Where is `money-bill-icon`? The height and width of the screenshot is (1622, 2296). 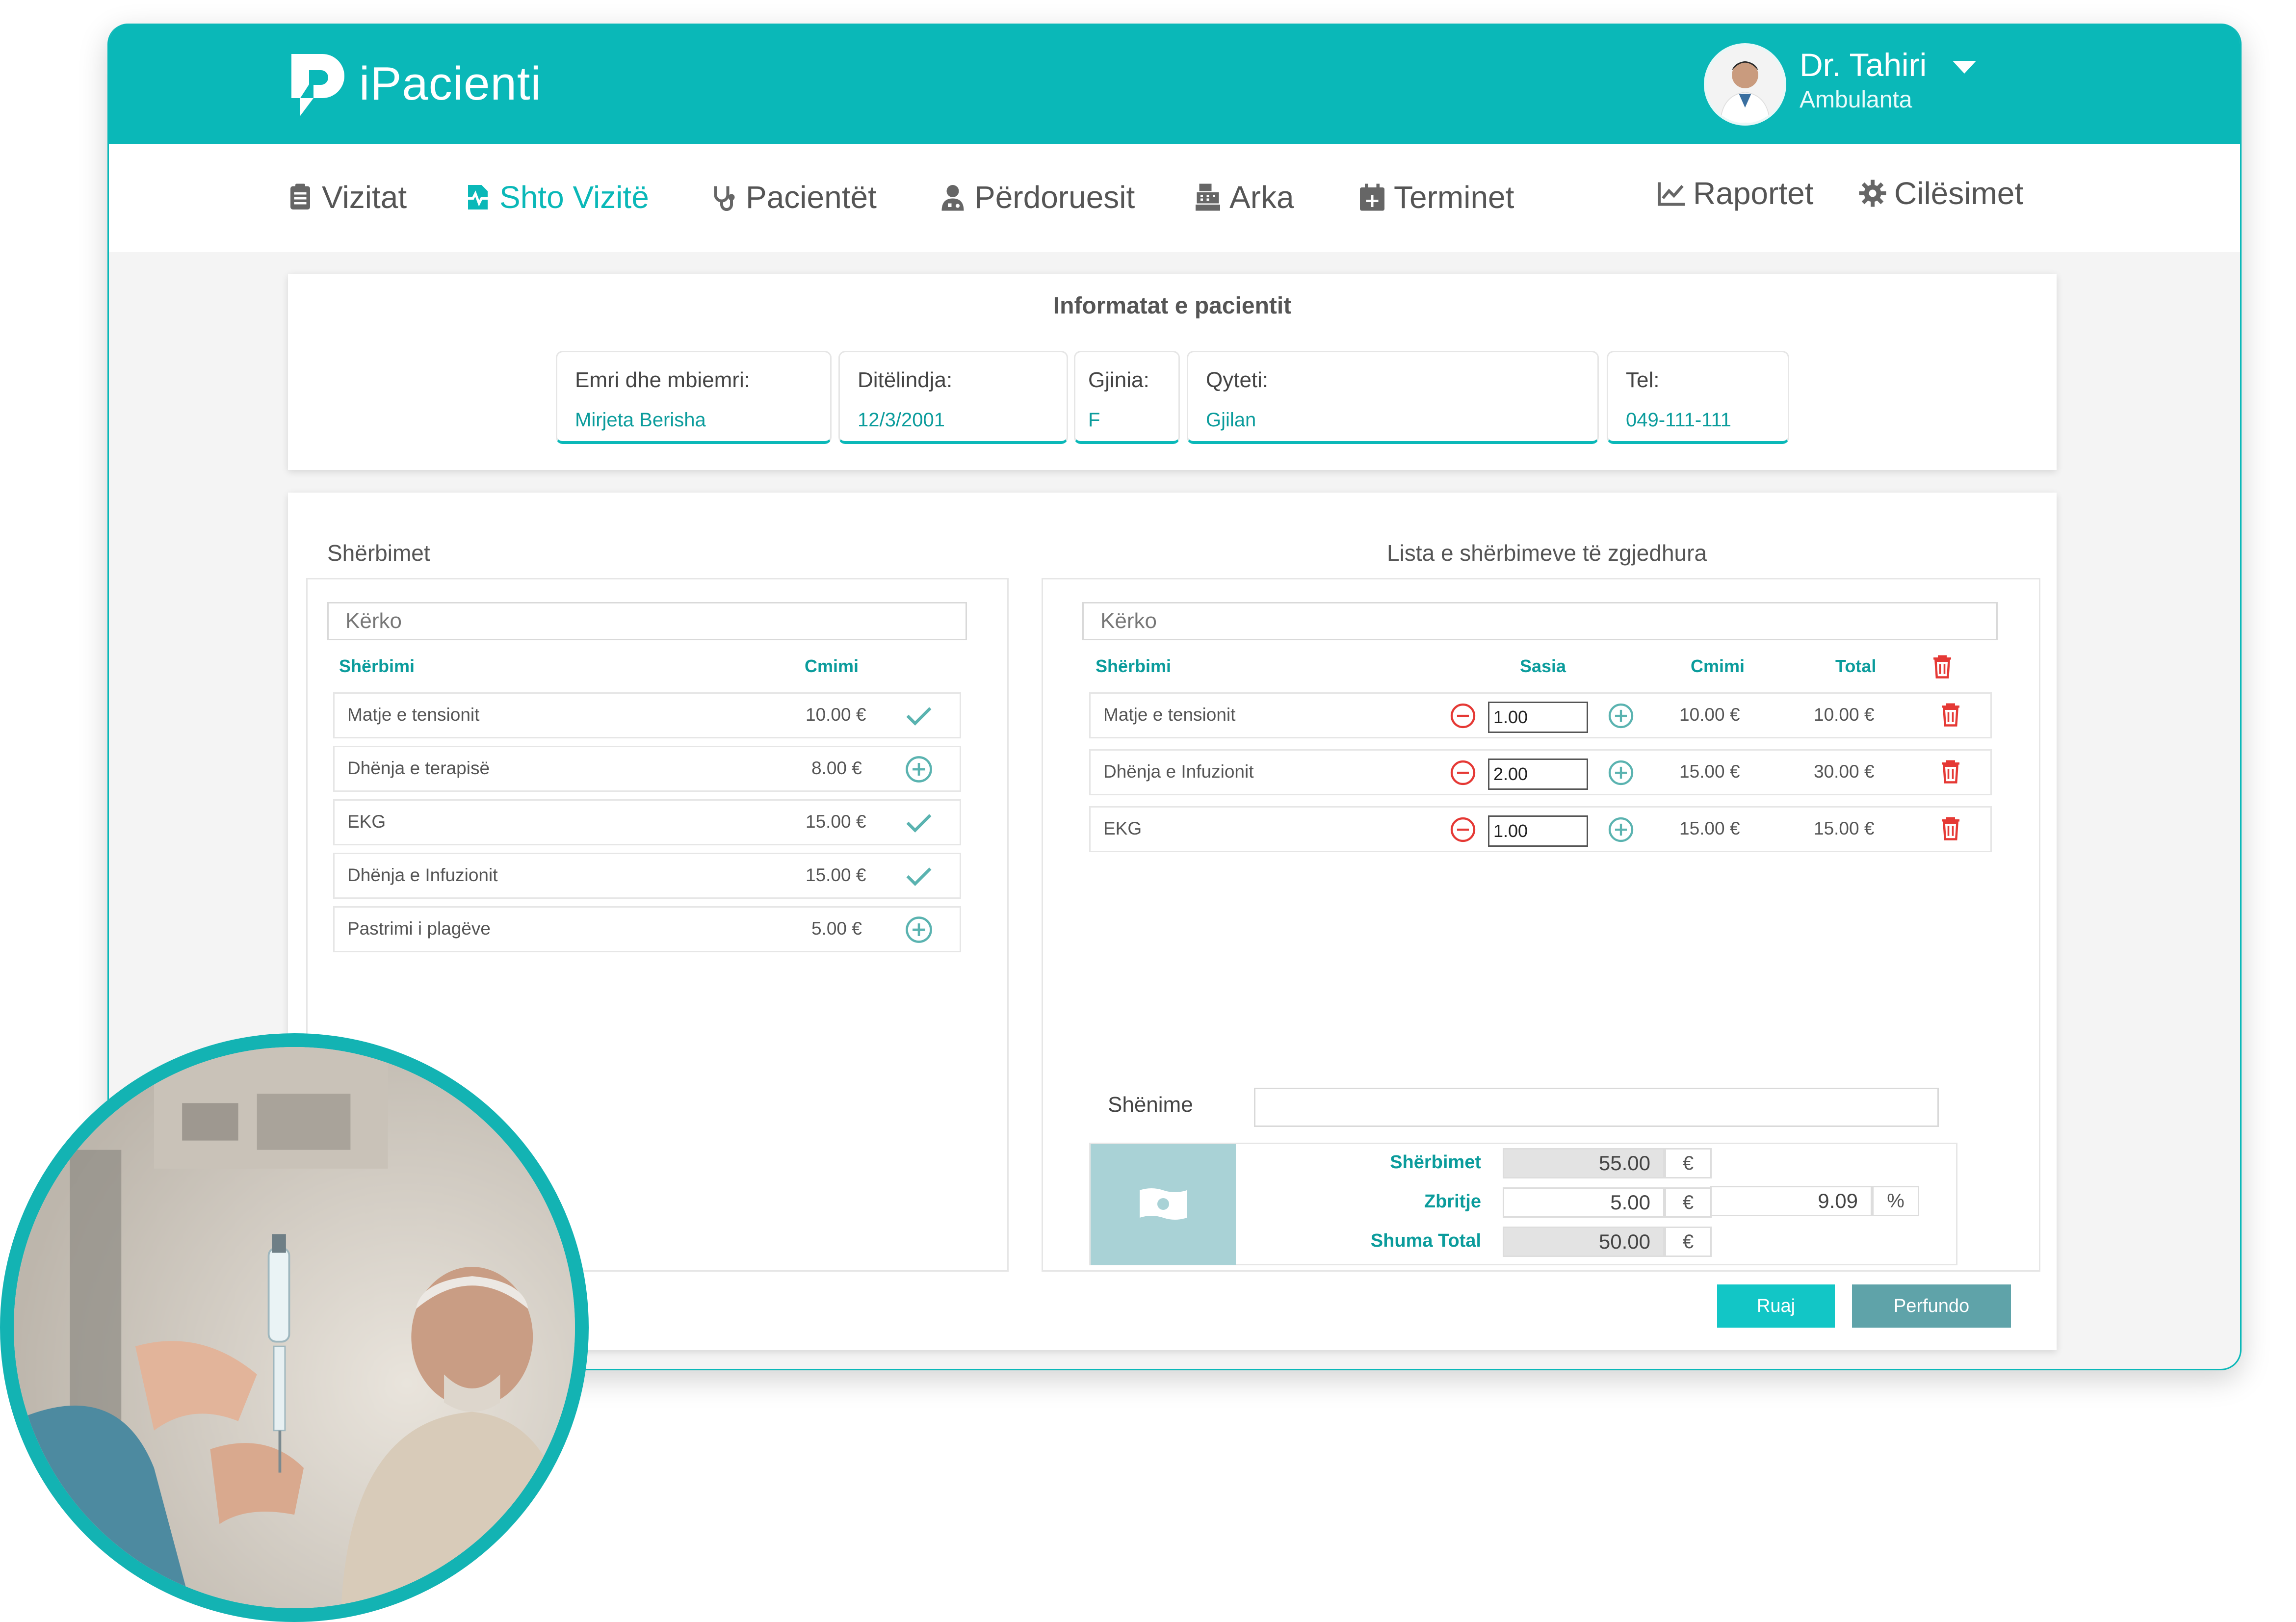
money-bill-icon is located at coordinates (1163, 1204).